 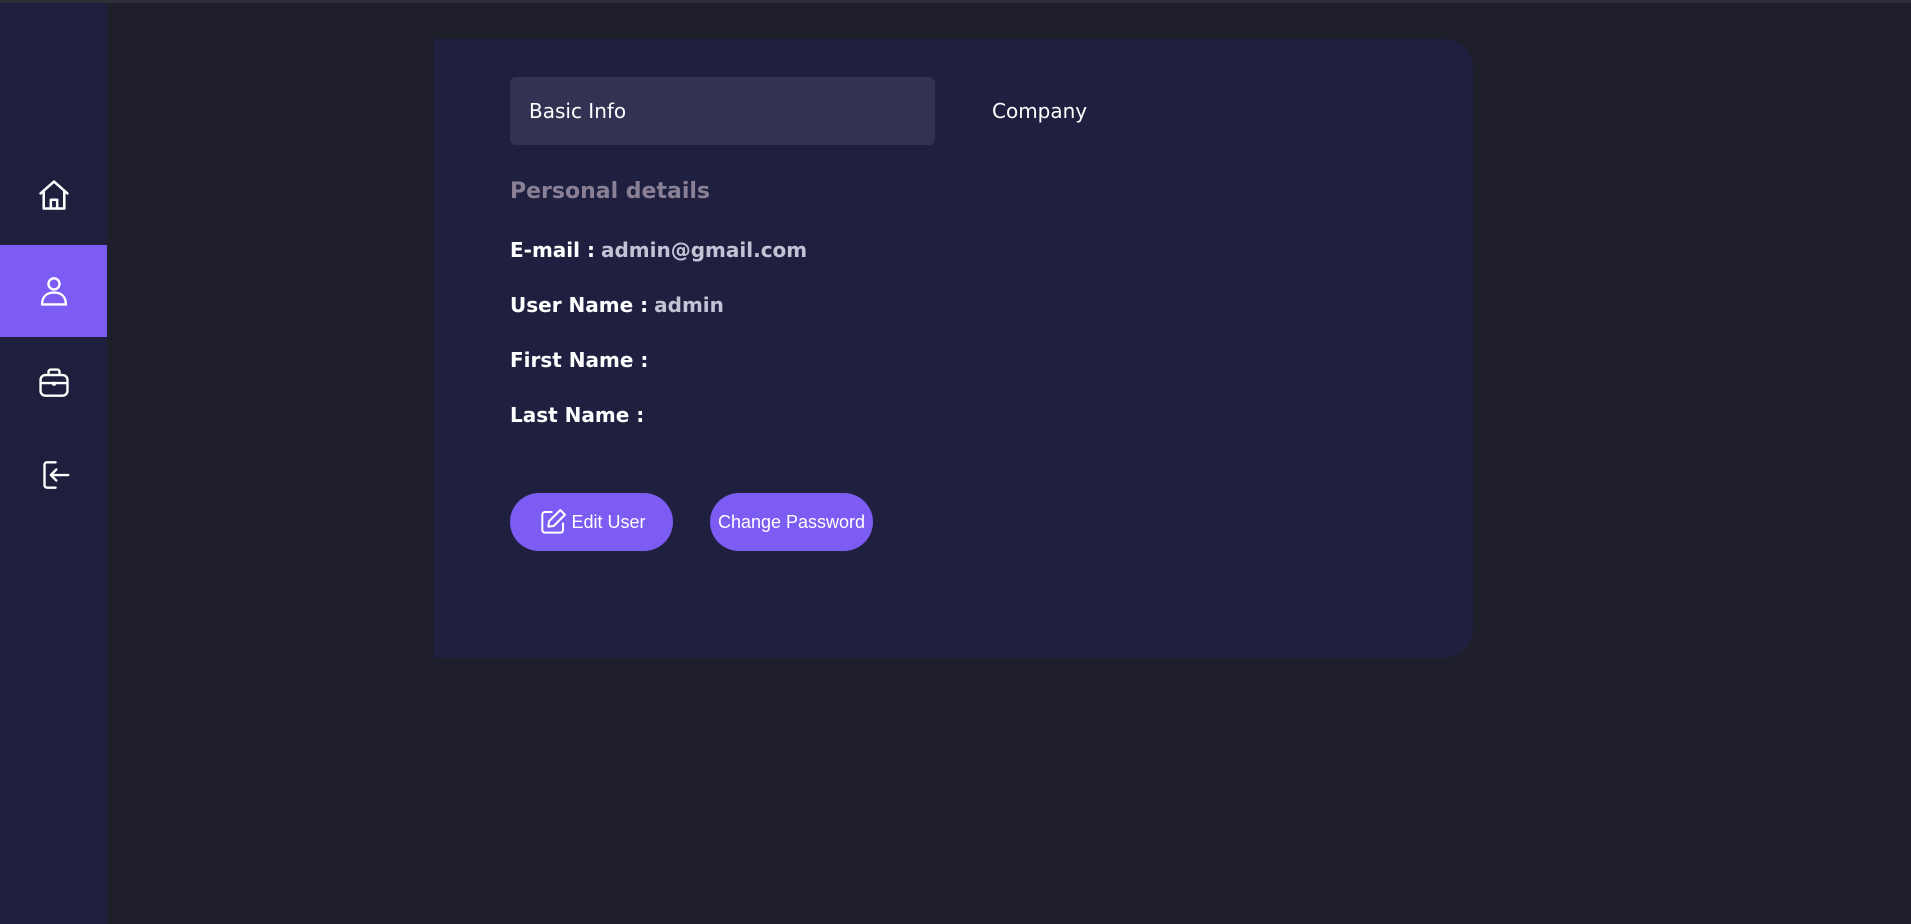 What do you see at coordinates (552, 250) in the screenshot?
I see `email-label: E-mail :` at bounding box center [552, 250].